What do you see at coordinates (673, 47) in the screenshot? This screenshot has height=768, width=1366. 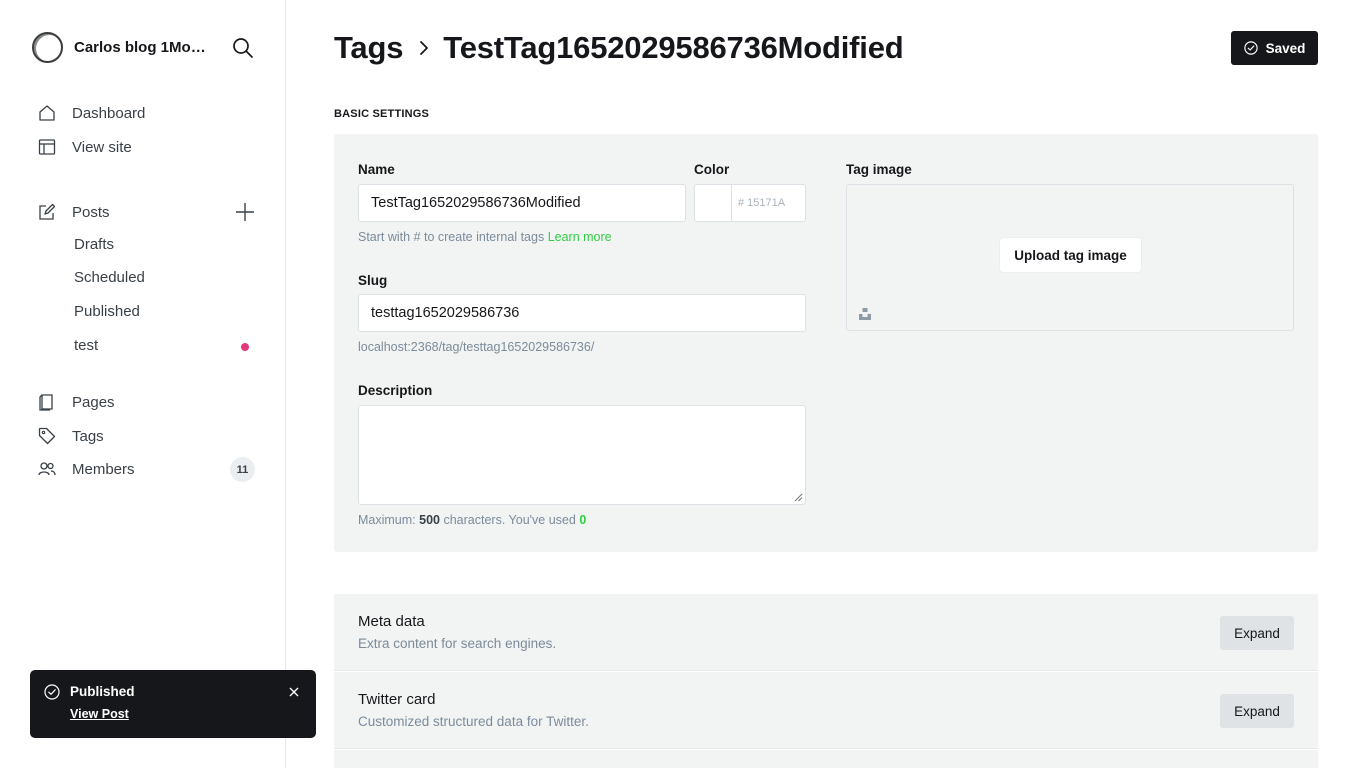 I see `page-title: TestTag1652029586736Modified` at bounding box center [673, 47].